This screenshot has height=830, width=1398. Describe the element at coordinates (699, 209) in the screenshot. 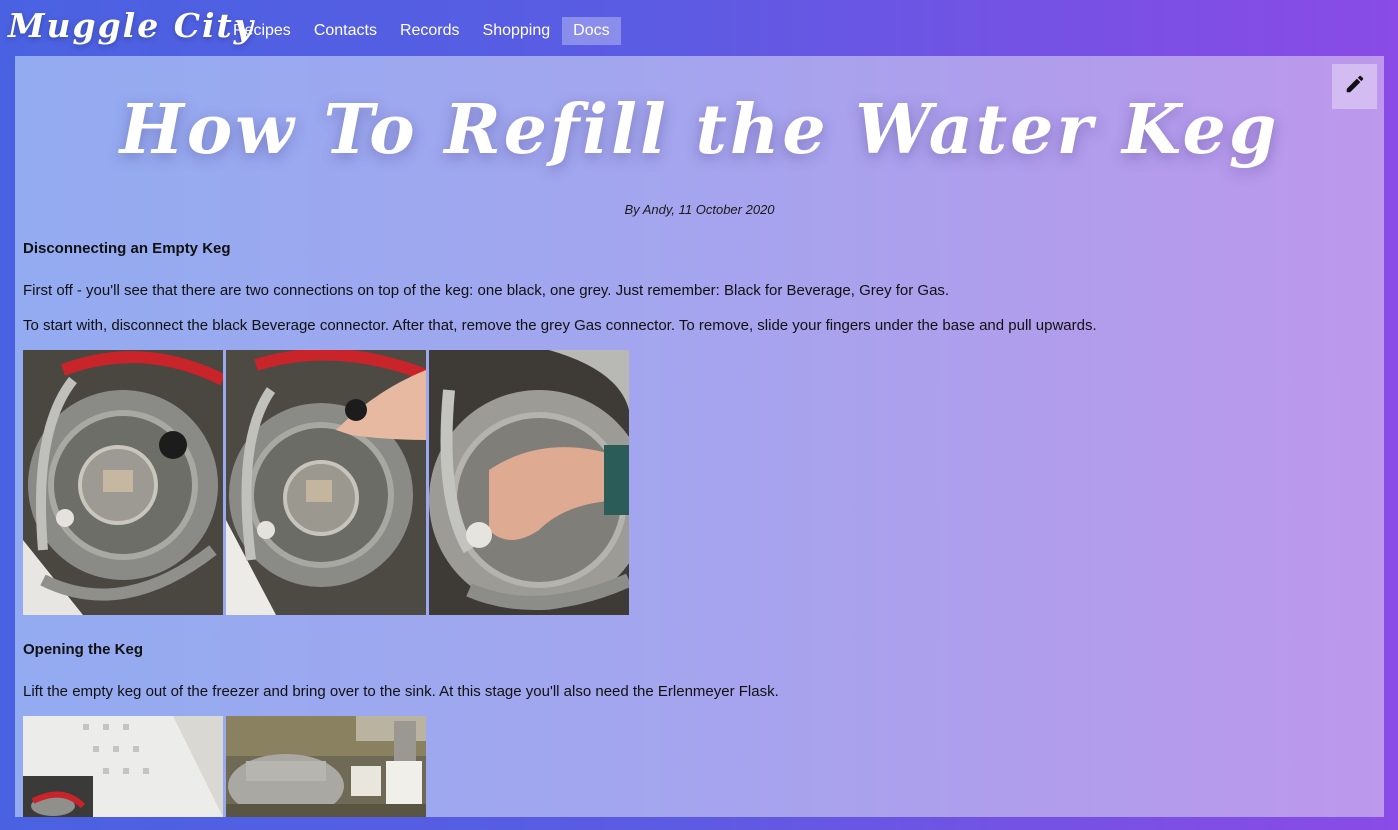

I see `doc-byline: By Andy, 11 October 2020` at that location.